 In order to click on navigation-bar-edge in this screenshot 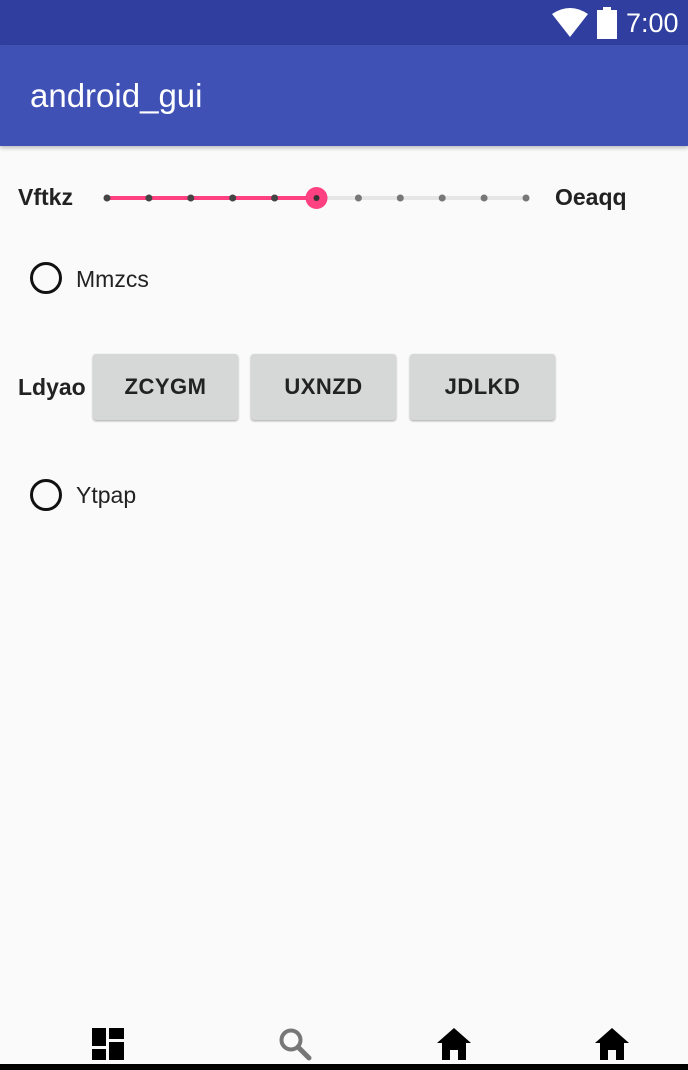, I will do `click(344, 1067)`.